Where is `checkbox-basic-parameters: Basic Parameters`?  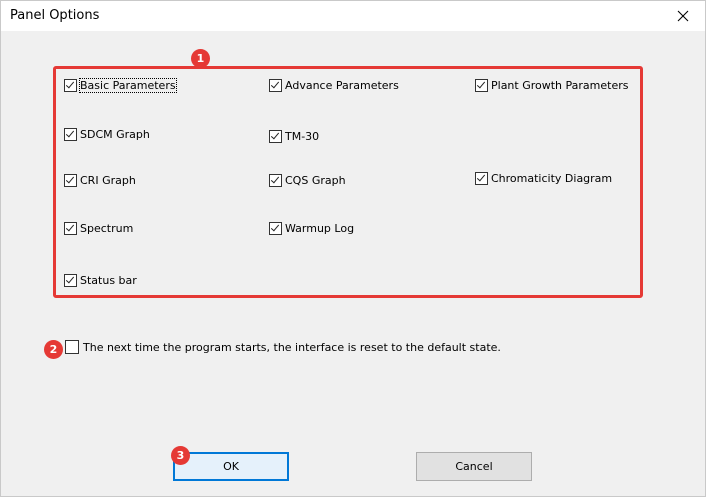
checkbox-basic-parameters: Basic Parameters is located at coordinates (120, 85).